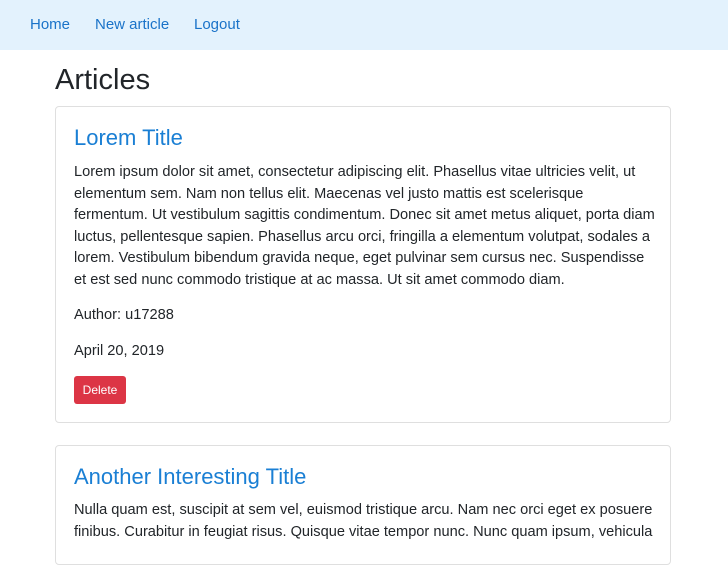  What do you see at coordinates (217, 25) in the screenshot?
I see `nav-logout-link: Logout` at bounding box center [217, 25].